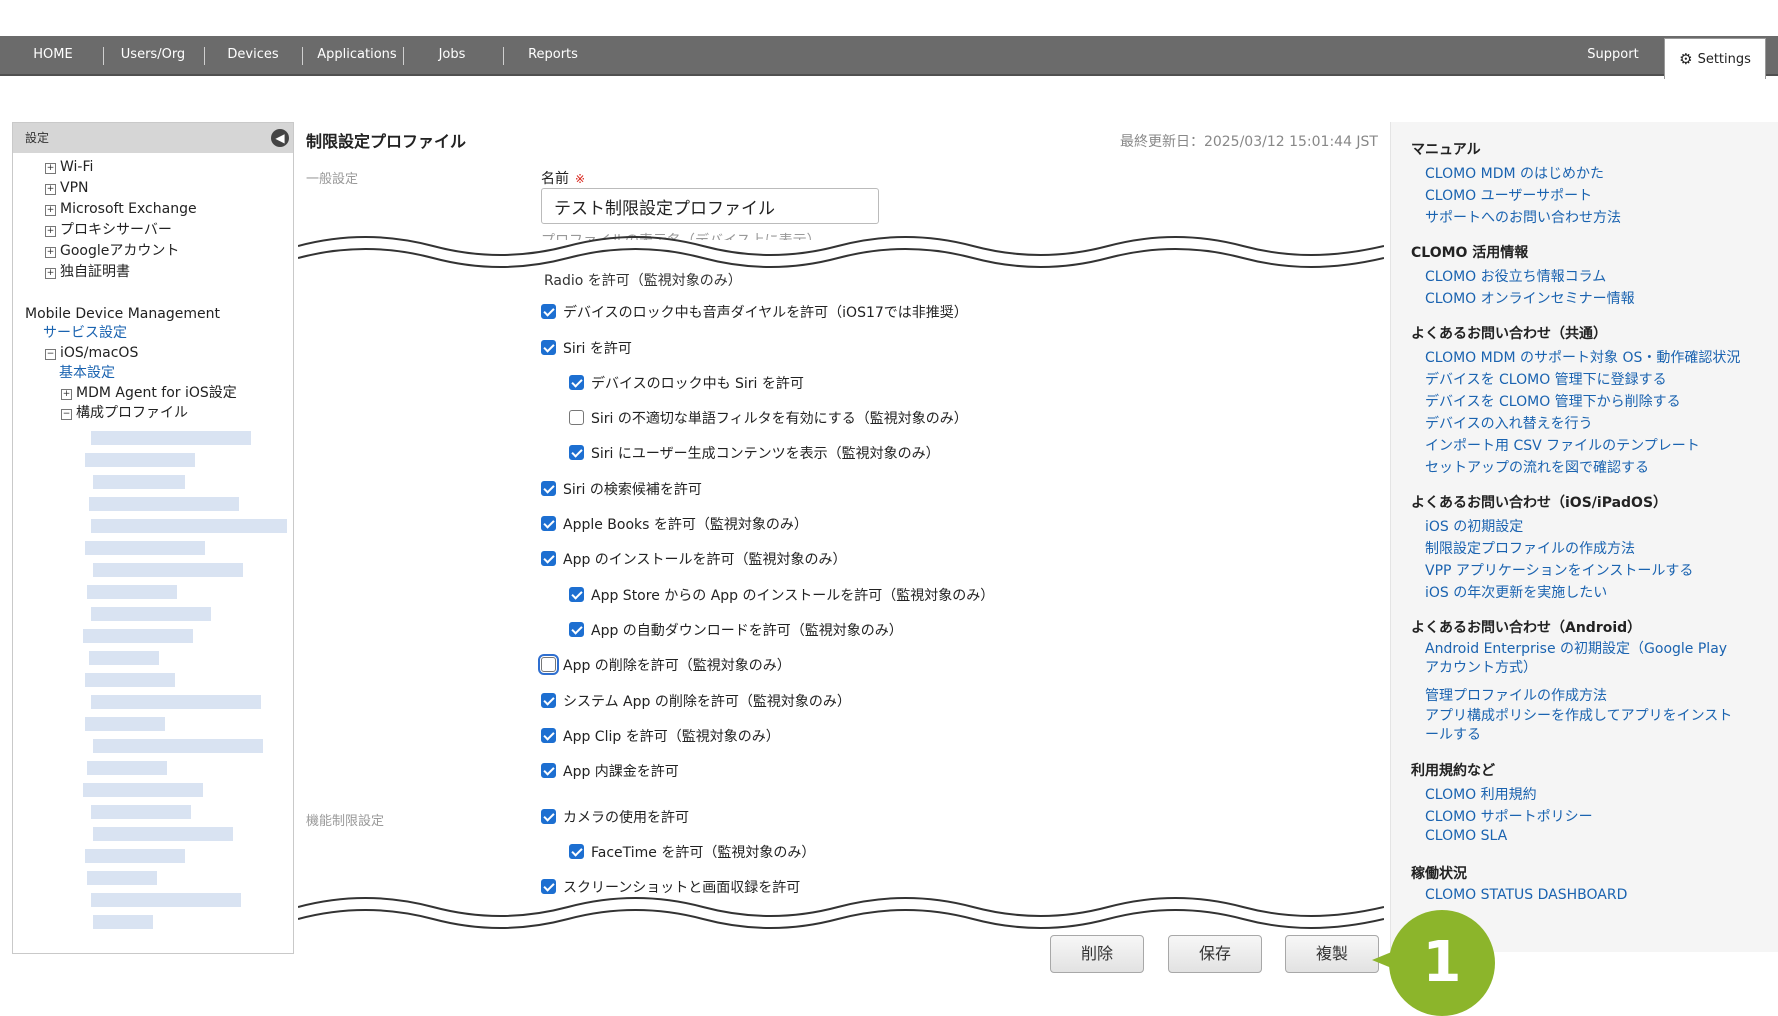  What do you see at coordinates (67, 188) in the screenshot?
I see `tree-item-vpn: + VPN` at bounding box center [67, 188].